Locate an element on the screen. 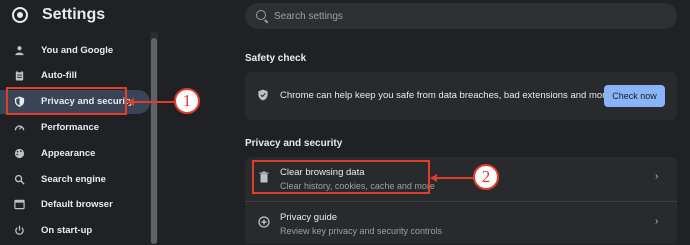 This screenshot has height=245, width=690. callout-number-2: 2 is located at coordinates (486, 177).